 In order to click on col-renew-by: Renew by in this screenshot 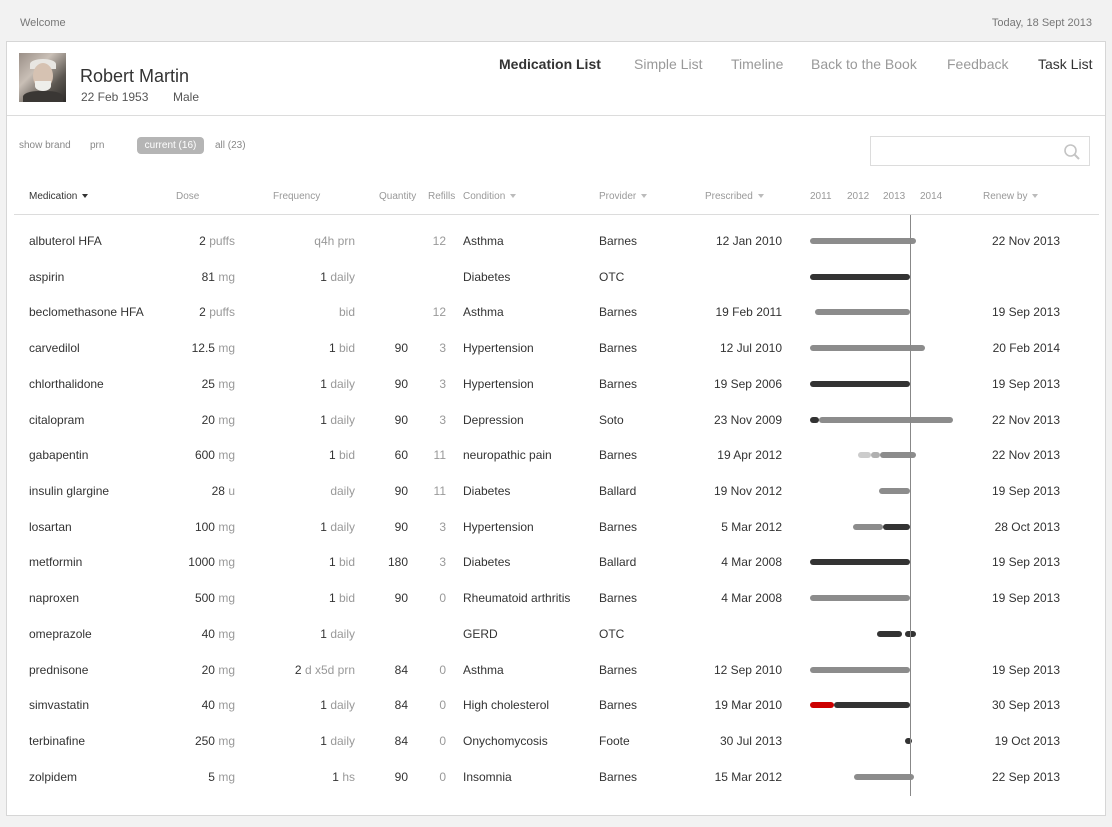, I will do `click(1011, 196)`.